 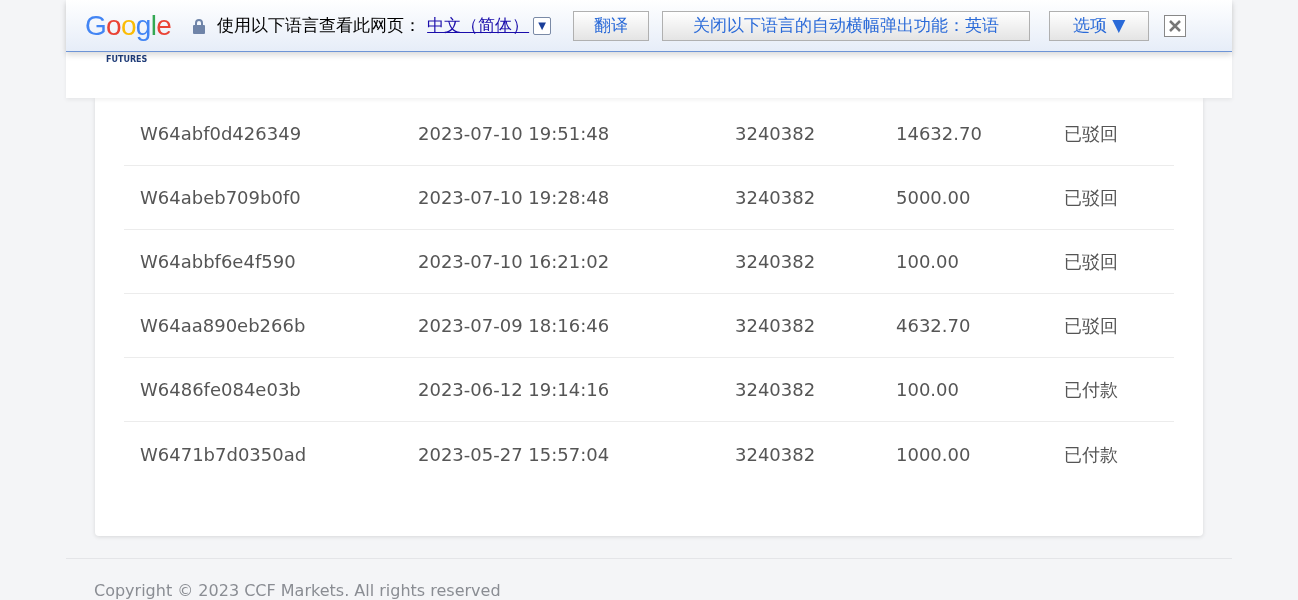 I want to click on table-cell-text: 2023-06-12 19:14:16, so click(x=514, y=390).